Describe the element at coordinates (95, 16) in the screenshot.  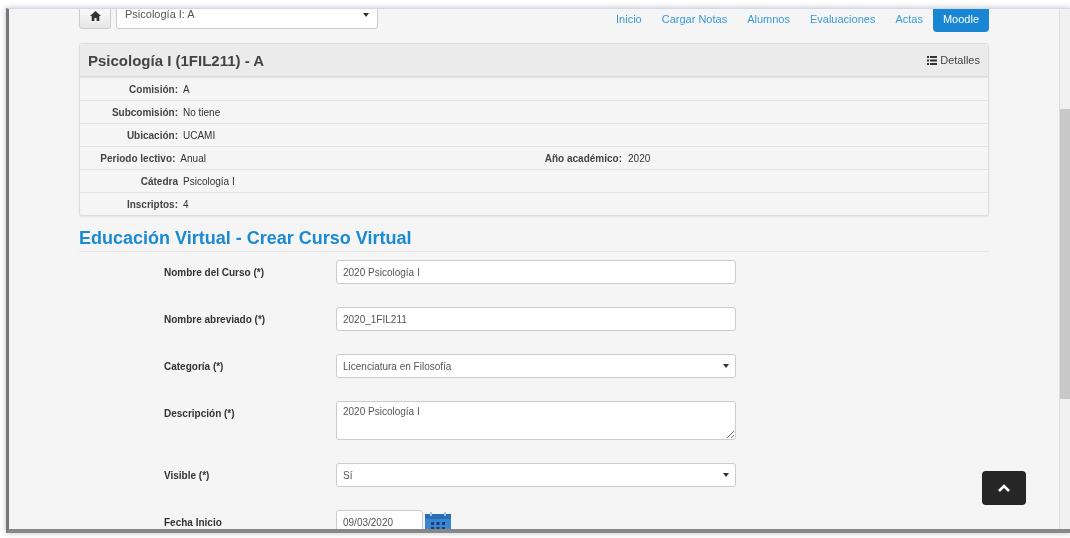
I see `home-icon` at that location.